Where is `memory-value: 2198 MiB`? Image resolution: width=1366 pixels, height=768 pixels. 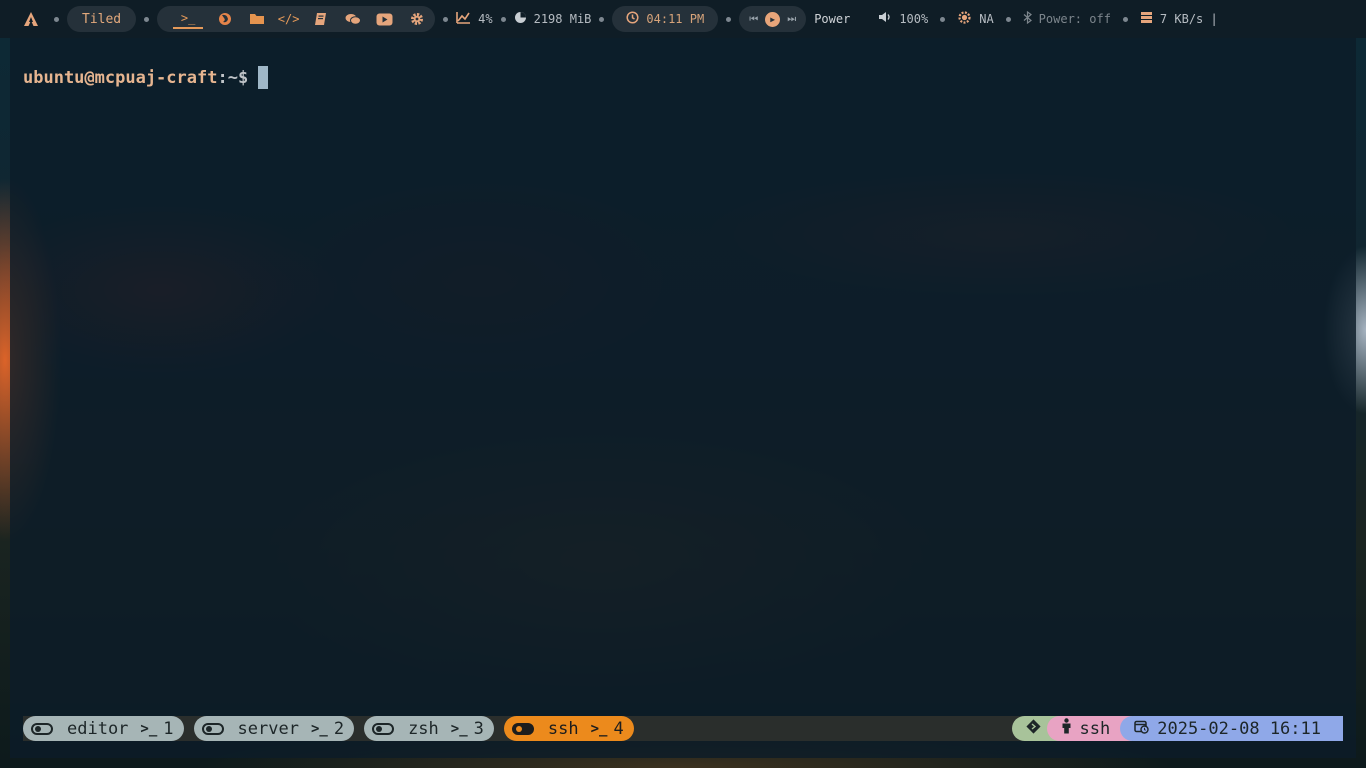
memory-value: 2198 MiB is located at coordinates (562, 19).